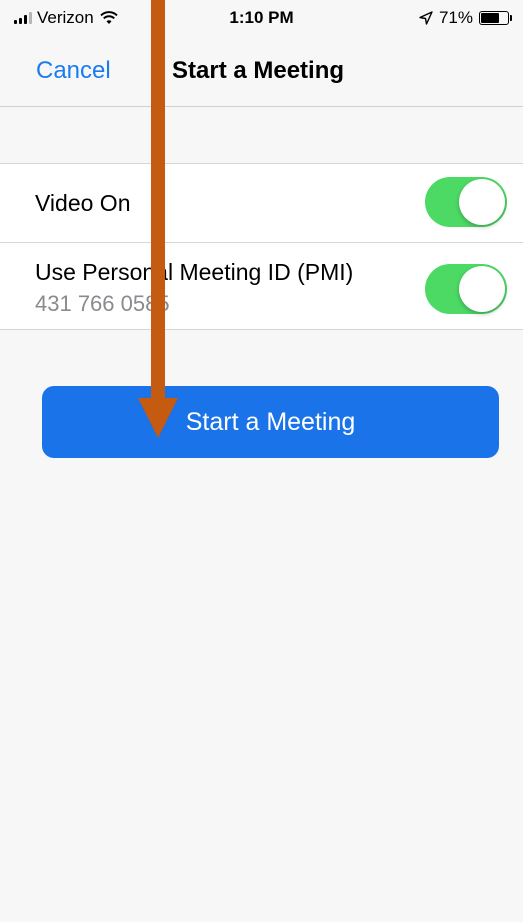 The image size is (523, 922). I want to click on cancel-button: Cancel, so click(73, 71).